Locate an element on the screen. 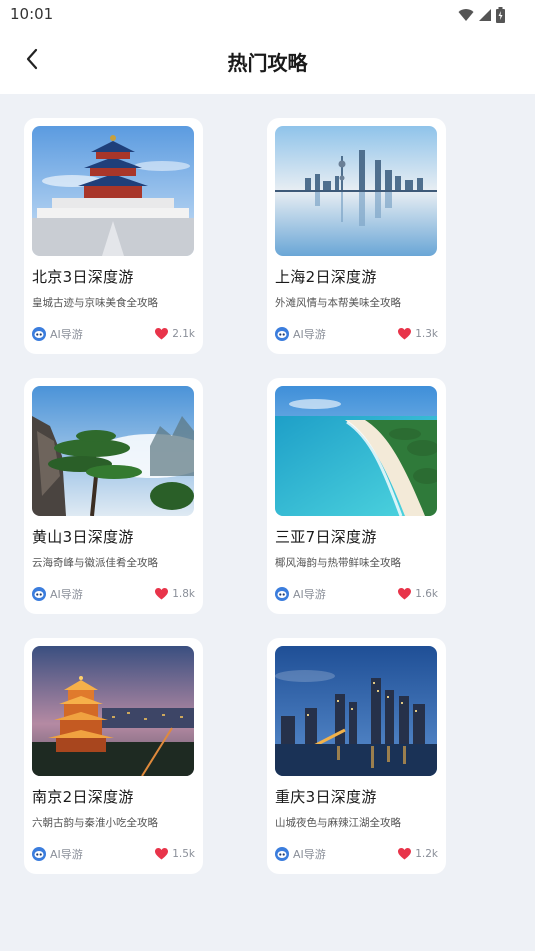  like-button: 2.1k is located at coordinates (175, 334).